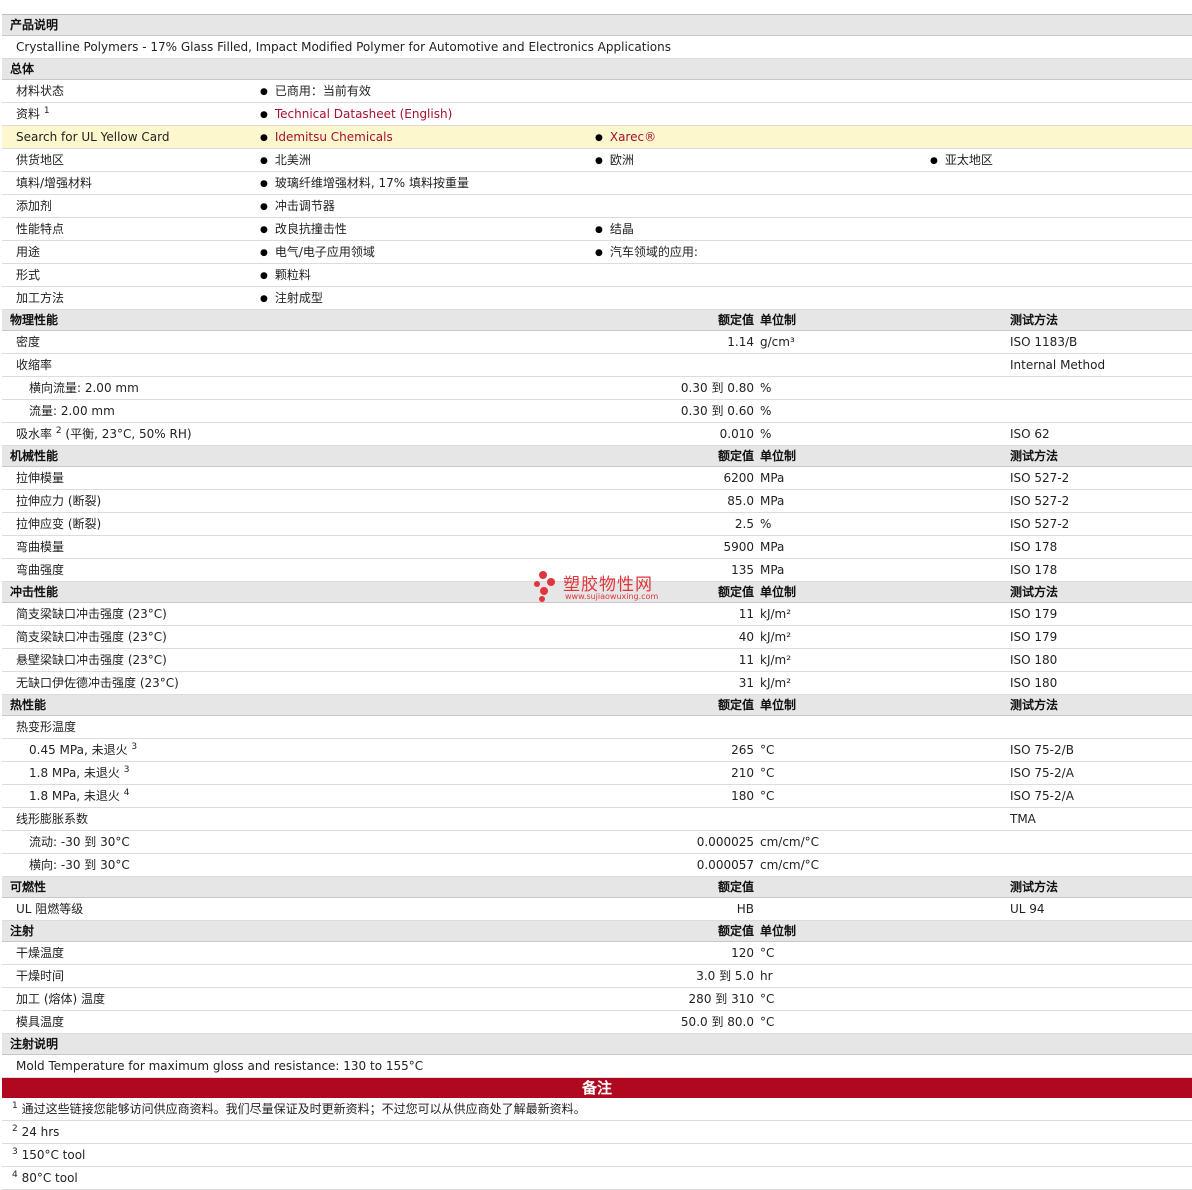 The image size is (1192, 1190). What do you see at coordinates (597, 865) in the screenshot?
I see `property-row: 横向: -30 到 30°C 0.000057 cm/cm/°C` at bounding box center [597, 865].